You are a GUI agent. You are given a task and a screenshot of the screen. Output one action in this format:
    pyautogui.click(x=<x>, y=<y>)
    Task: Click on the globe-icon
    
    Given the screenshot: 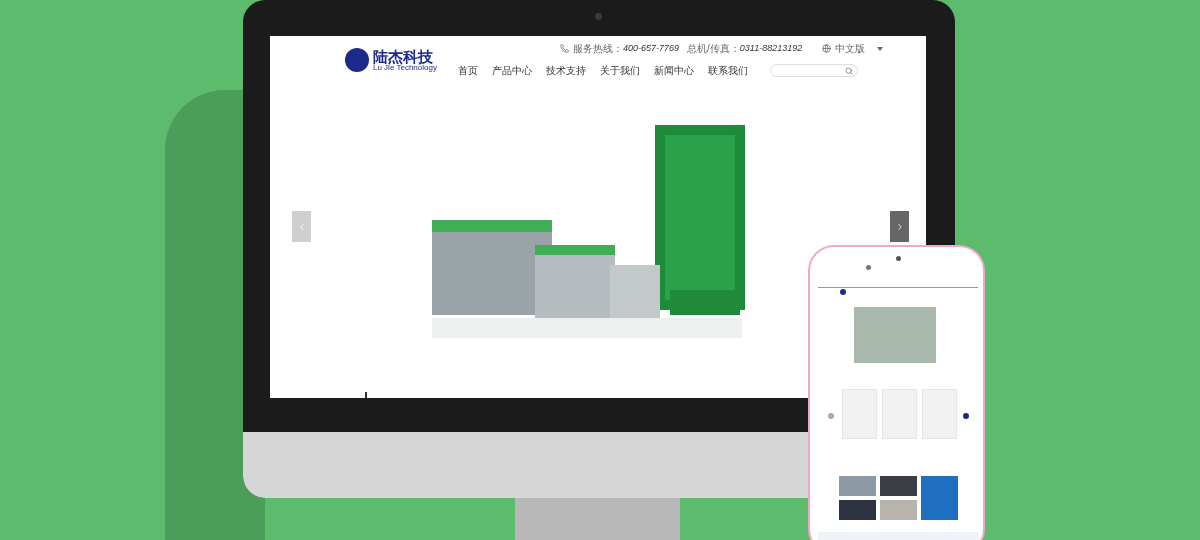 What is the action you would take?
    pyautogui.click(x=827, y=48)
    